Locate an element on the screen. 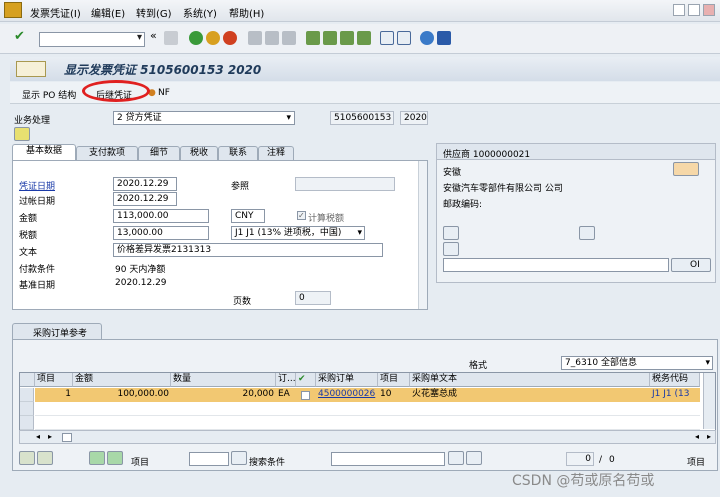 This screenshot has width=720, height=497. deselect-all-icon is located at coordinates (45, 458).